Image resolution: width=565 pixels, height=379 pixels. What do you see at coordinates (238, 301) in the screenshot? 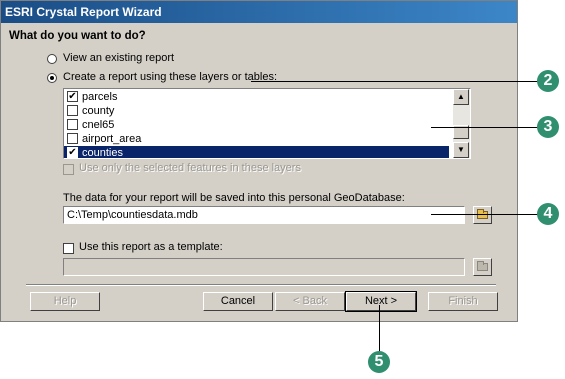
I see `cancel-button: Cancel` at bounding box center [238, 301].